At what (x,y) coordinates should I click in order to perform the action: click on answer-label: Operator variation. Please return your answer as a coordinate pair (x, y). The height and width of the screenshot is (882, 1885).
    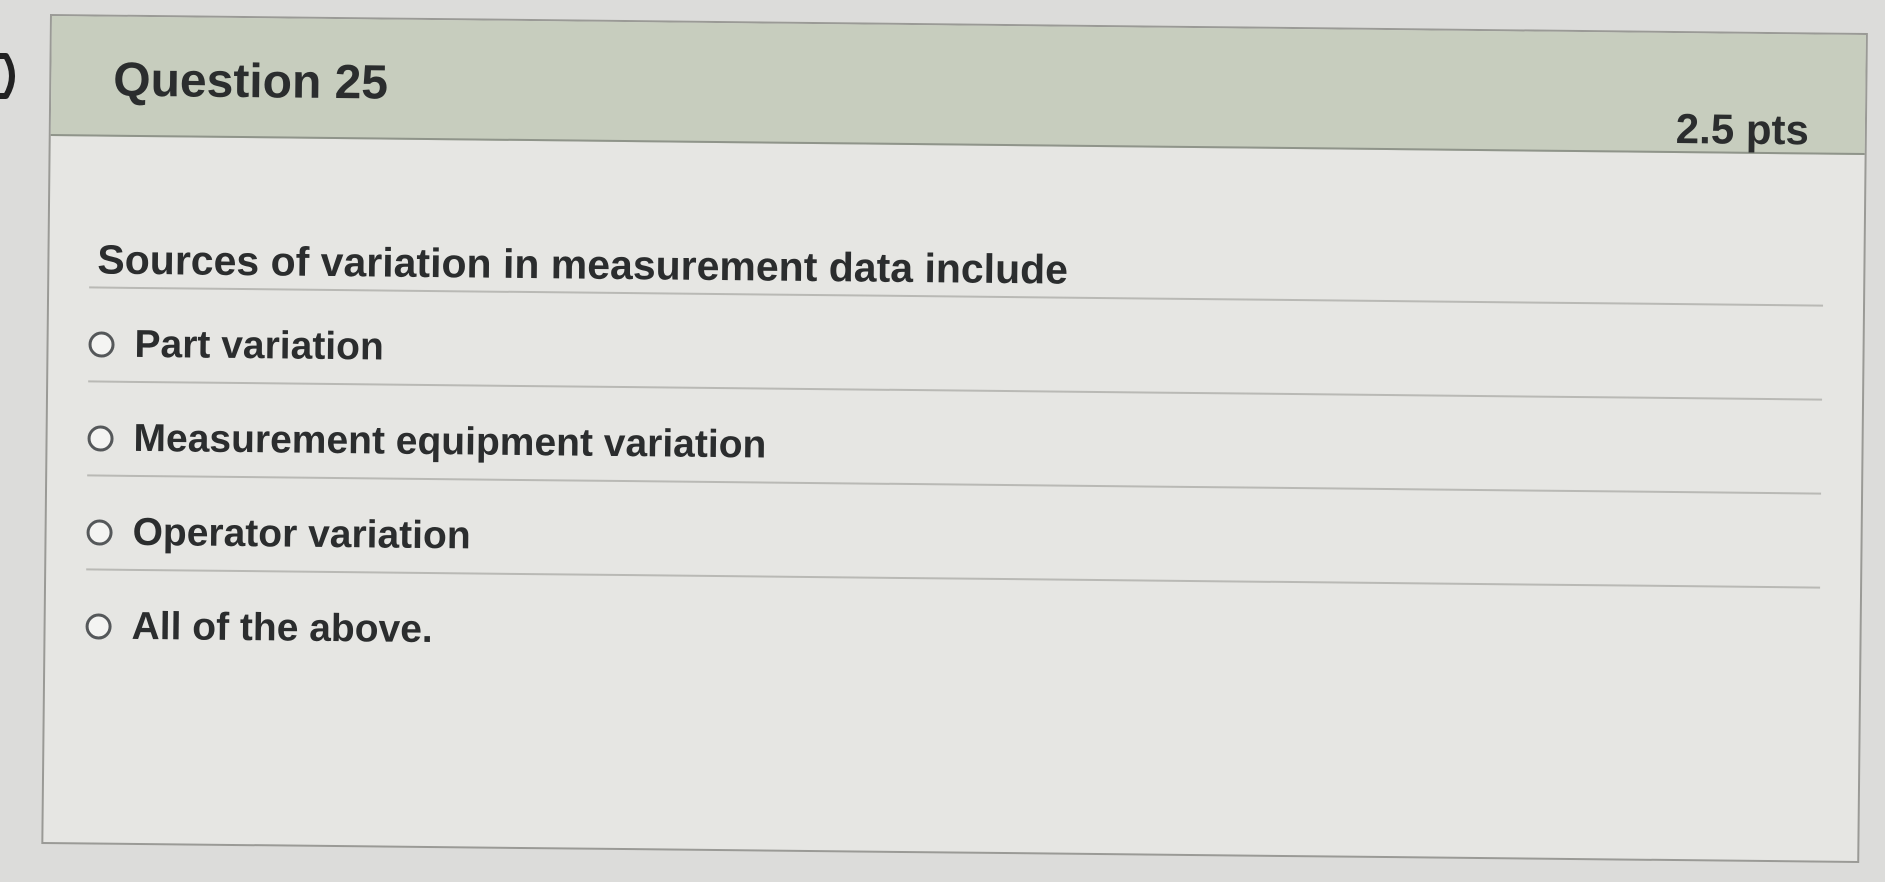
    Looking at the image, I should click on (301, 534).